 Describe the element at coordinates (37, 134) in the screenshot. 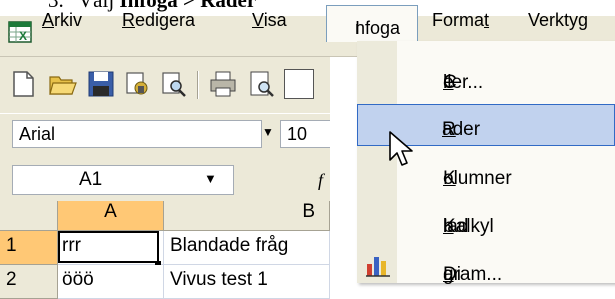

I see `font-name-value: Arial` at that location.